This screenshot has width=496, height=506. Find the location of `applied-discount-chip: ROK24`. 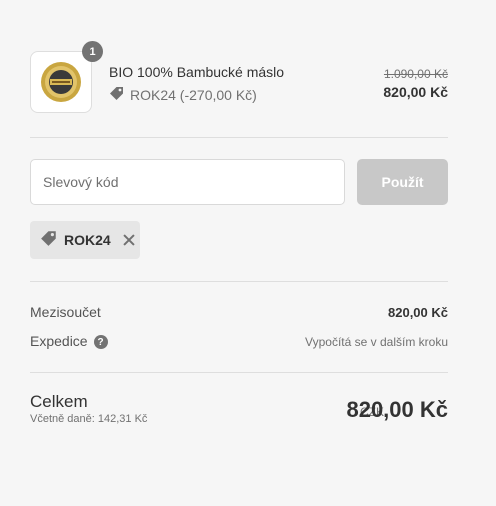

applied-discount-chip: ROK24 is located at coordinates (85, 240).